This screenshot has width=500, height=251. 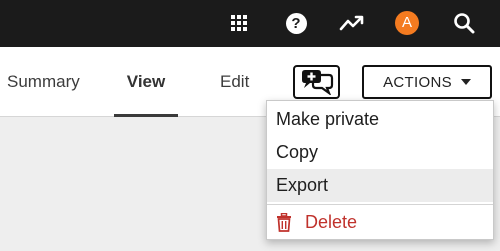 What do you see at coordinates (331, 222) in the screenshot?
I see `menu-item-label: Delete` at bounding box center [331, 222].